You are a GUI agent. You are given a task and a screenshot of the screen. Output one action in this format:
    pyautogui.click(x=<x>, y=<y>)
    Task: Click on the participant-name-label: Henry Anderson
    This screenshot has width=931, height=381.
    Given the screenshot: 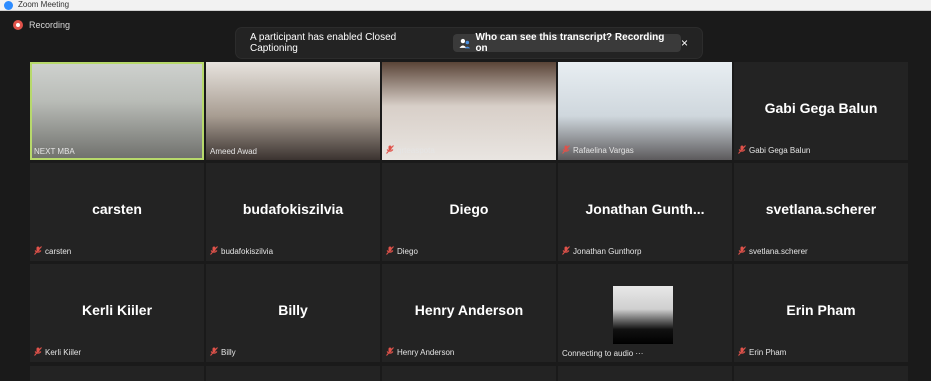 What is the action you would take?
    pyautogui.click(x=420, y=352)
    